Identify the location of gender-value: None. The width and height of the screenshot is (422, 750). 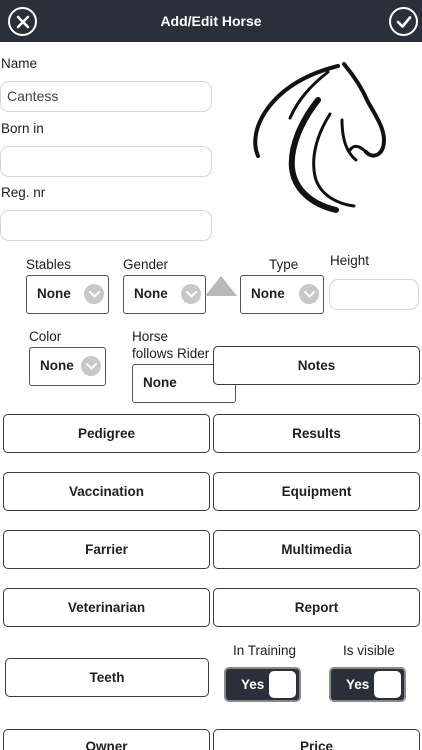
(151, 293).